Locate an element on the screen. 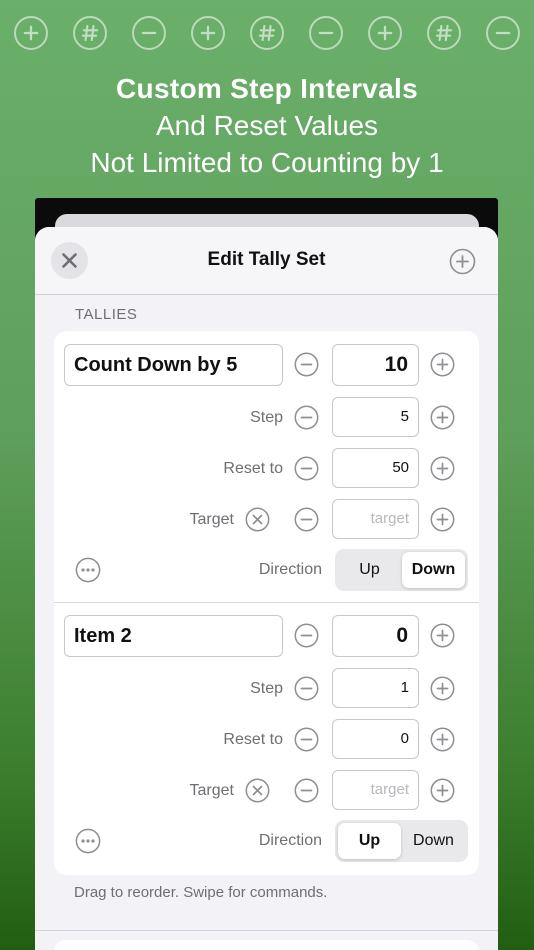 This screenshot has height=950, width=534. decorative-icon-row is located at coordinates (267, 34).